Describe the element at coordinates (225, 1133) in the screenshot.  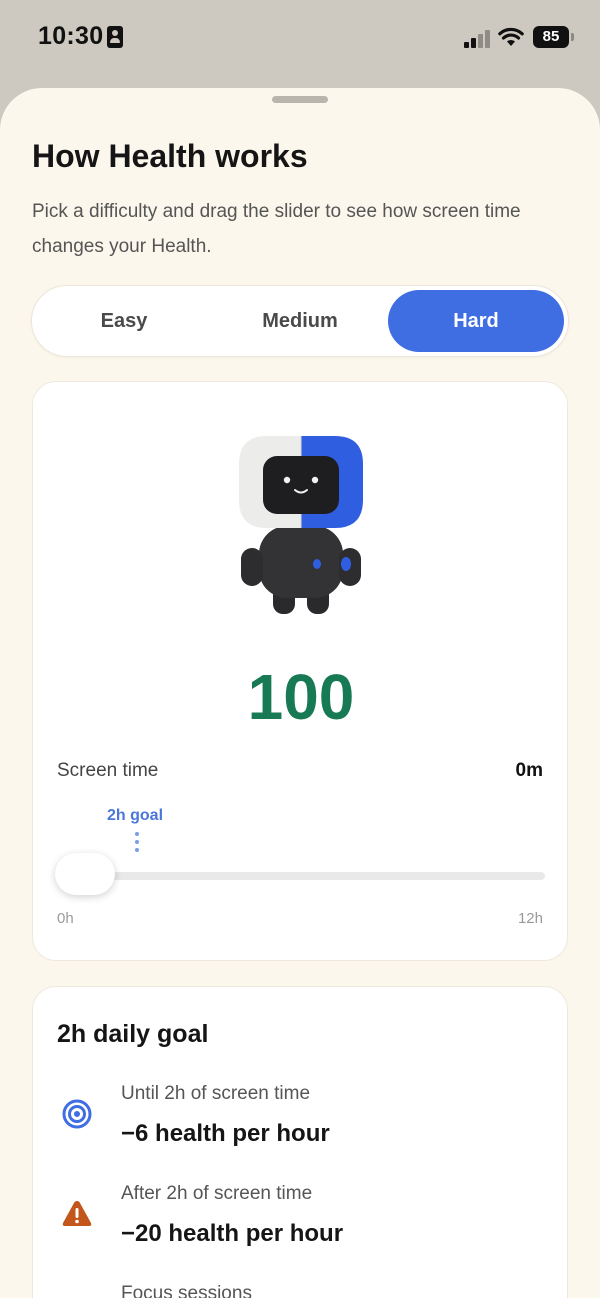
I see `rule-until-goal-value: −6 health per hour` at that location.